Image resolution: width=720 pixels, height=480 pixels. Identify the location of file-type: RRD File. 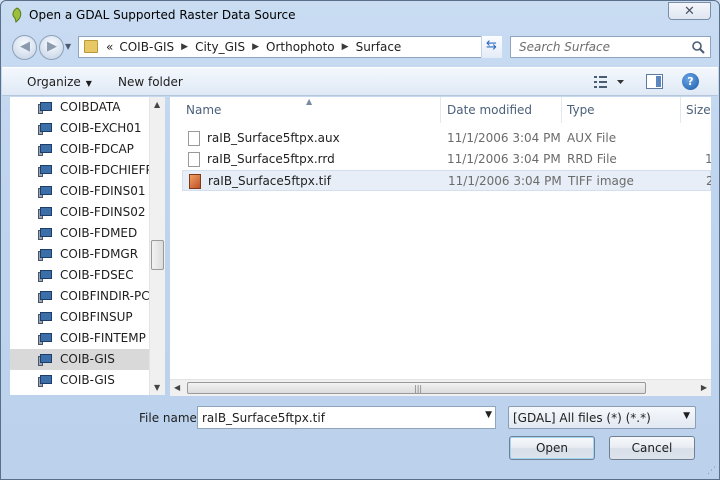
(592, 159).